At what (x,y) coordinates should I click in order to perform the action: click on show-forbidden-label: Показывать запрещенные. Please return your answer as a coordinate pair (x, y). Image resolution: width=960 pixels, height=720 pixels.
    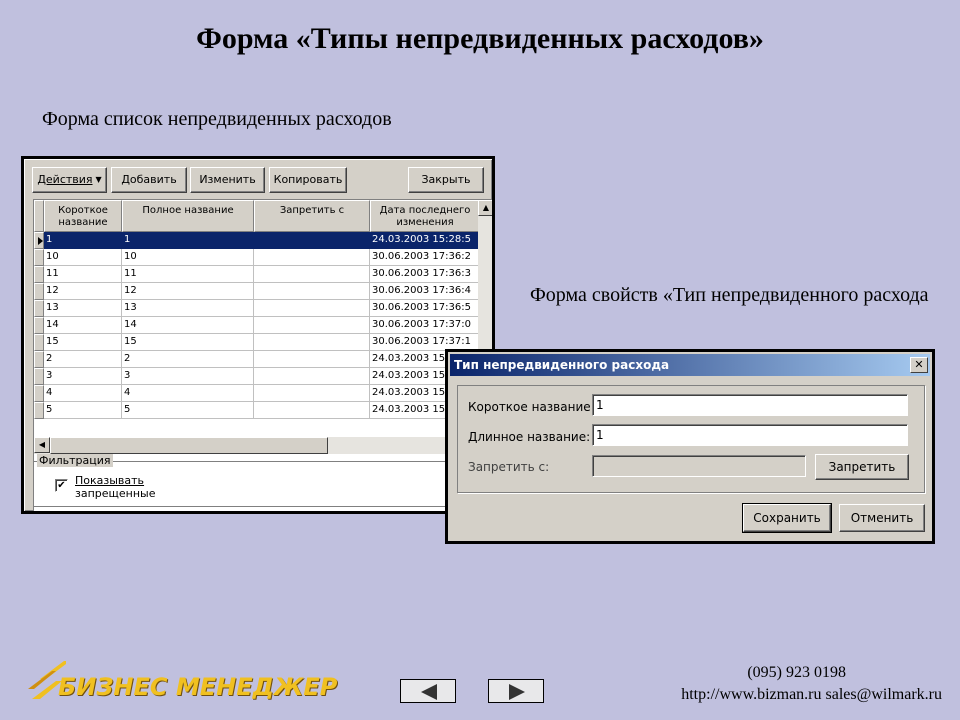
    Looking at the image, I should click on (125, 487).